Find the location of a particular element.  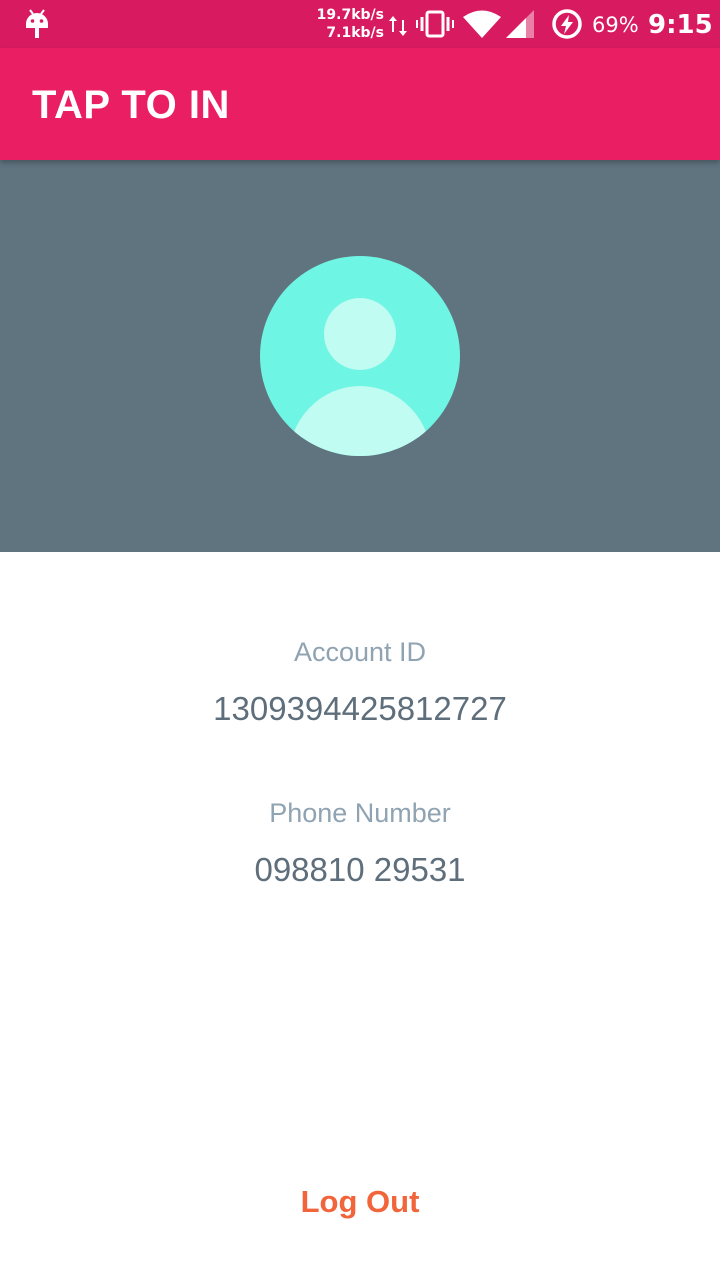

app-title: TAP TO IN is located at coordinates (131, 105).